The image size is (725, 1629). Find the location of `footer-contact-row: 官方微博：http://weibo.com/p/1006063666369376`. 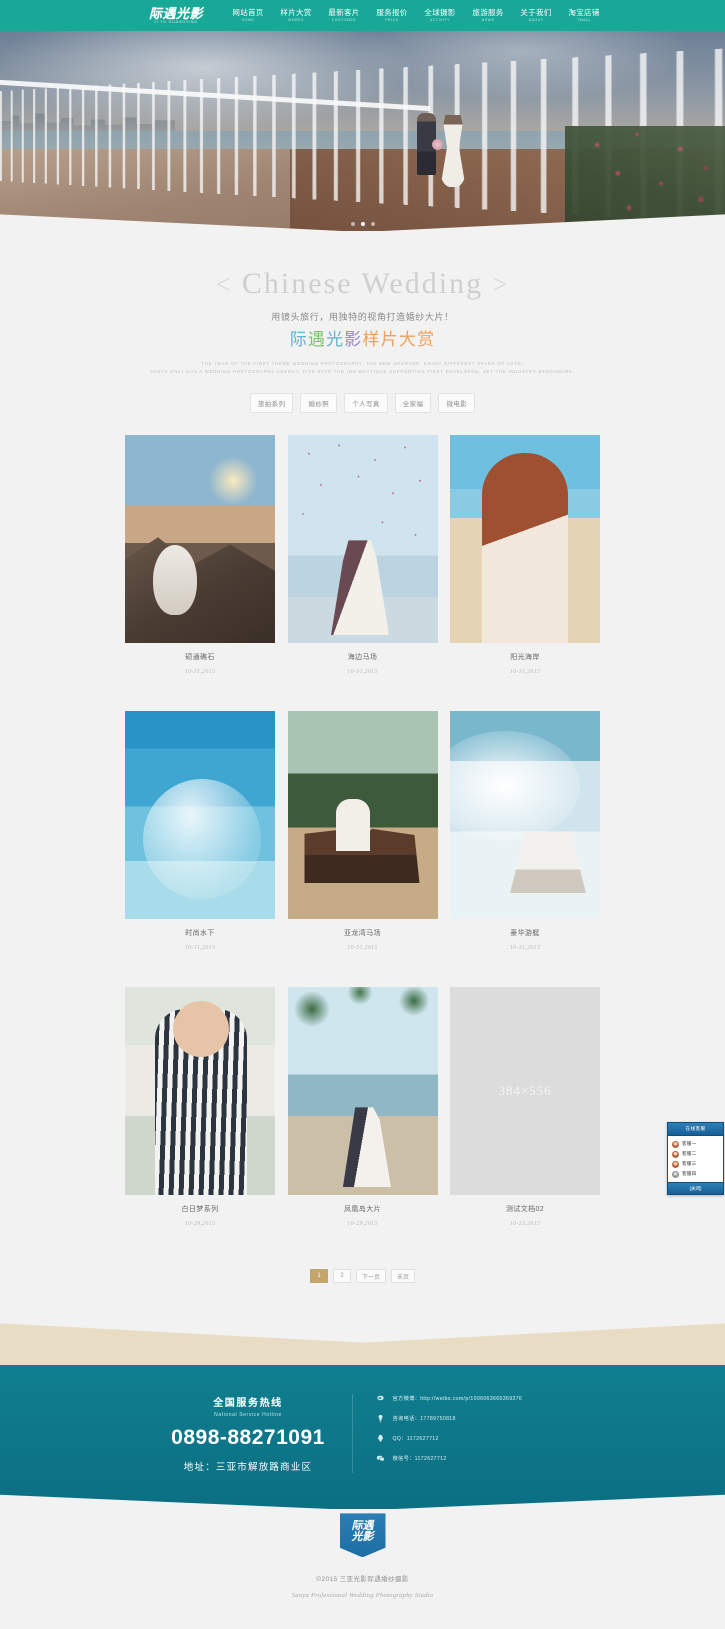

footer-contact-row: 官方微博：http://weibo.com/p/1006063666369376 is located at coordinates (449, 1398).